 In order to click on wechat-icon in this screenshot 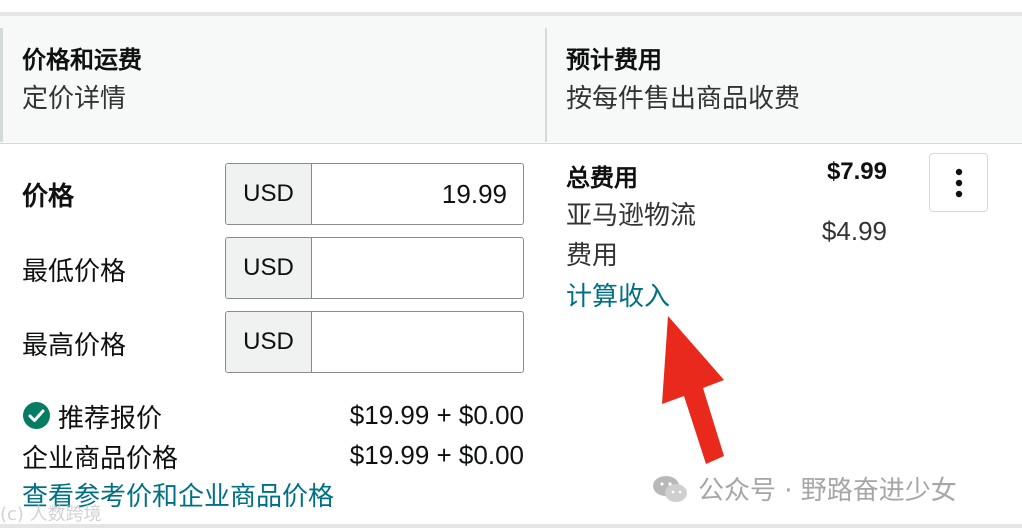, I will do `click(670, 488)`.